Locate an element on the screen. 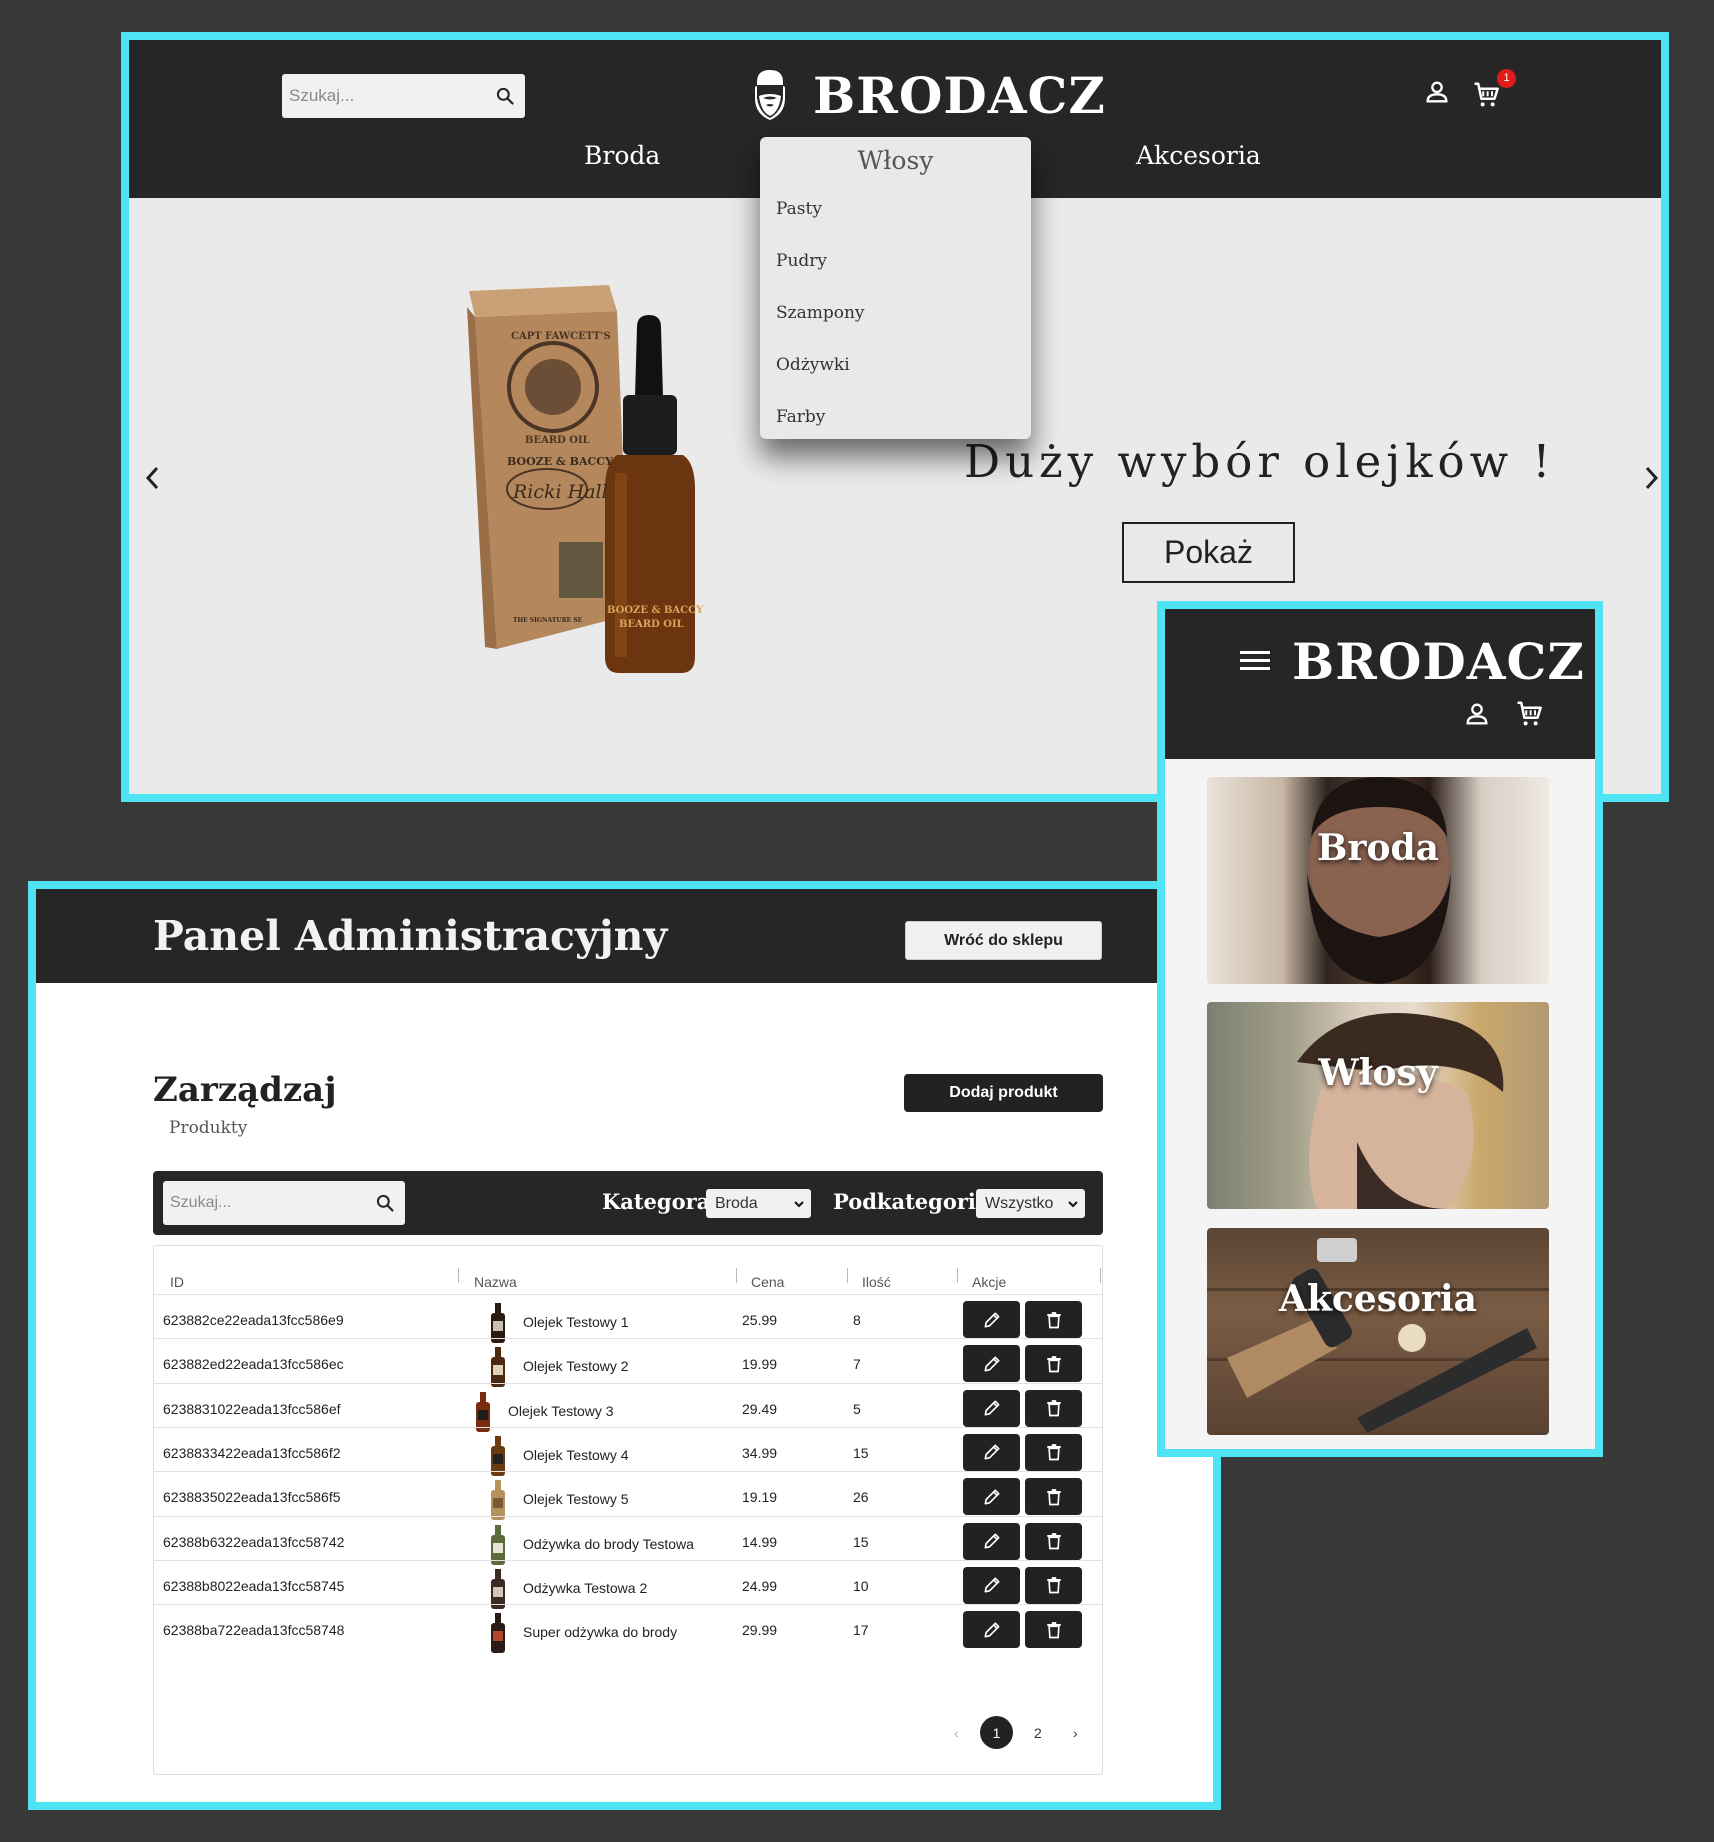 This screenshot has width=1714, height=1842. cell-qty: 17 is located at coordinates (861, 1630).